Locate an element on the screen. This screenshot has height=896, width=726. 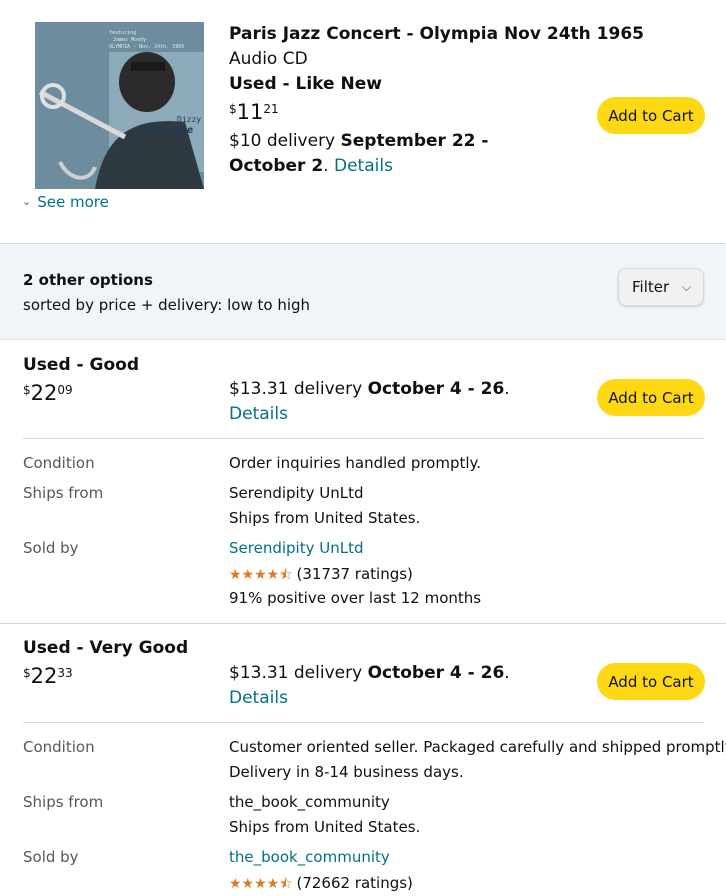
ratings-count: (31737 ratings) is located at coordinates (354, 574).